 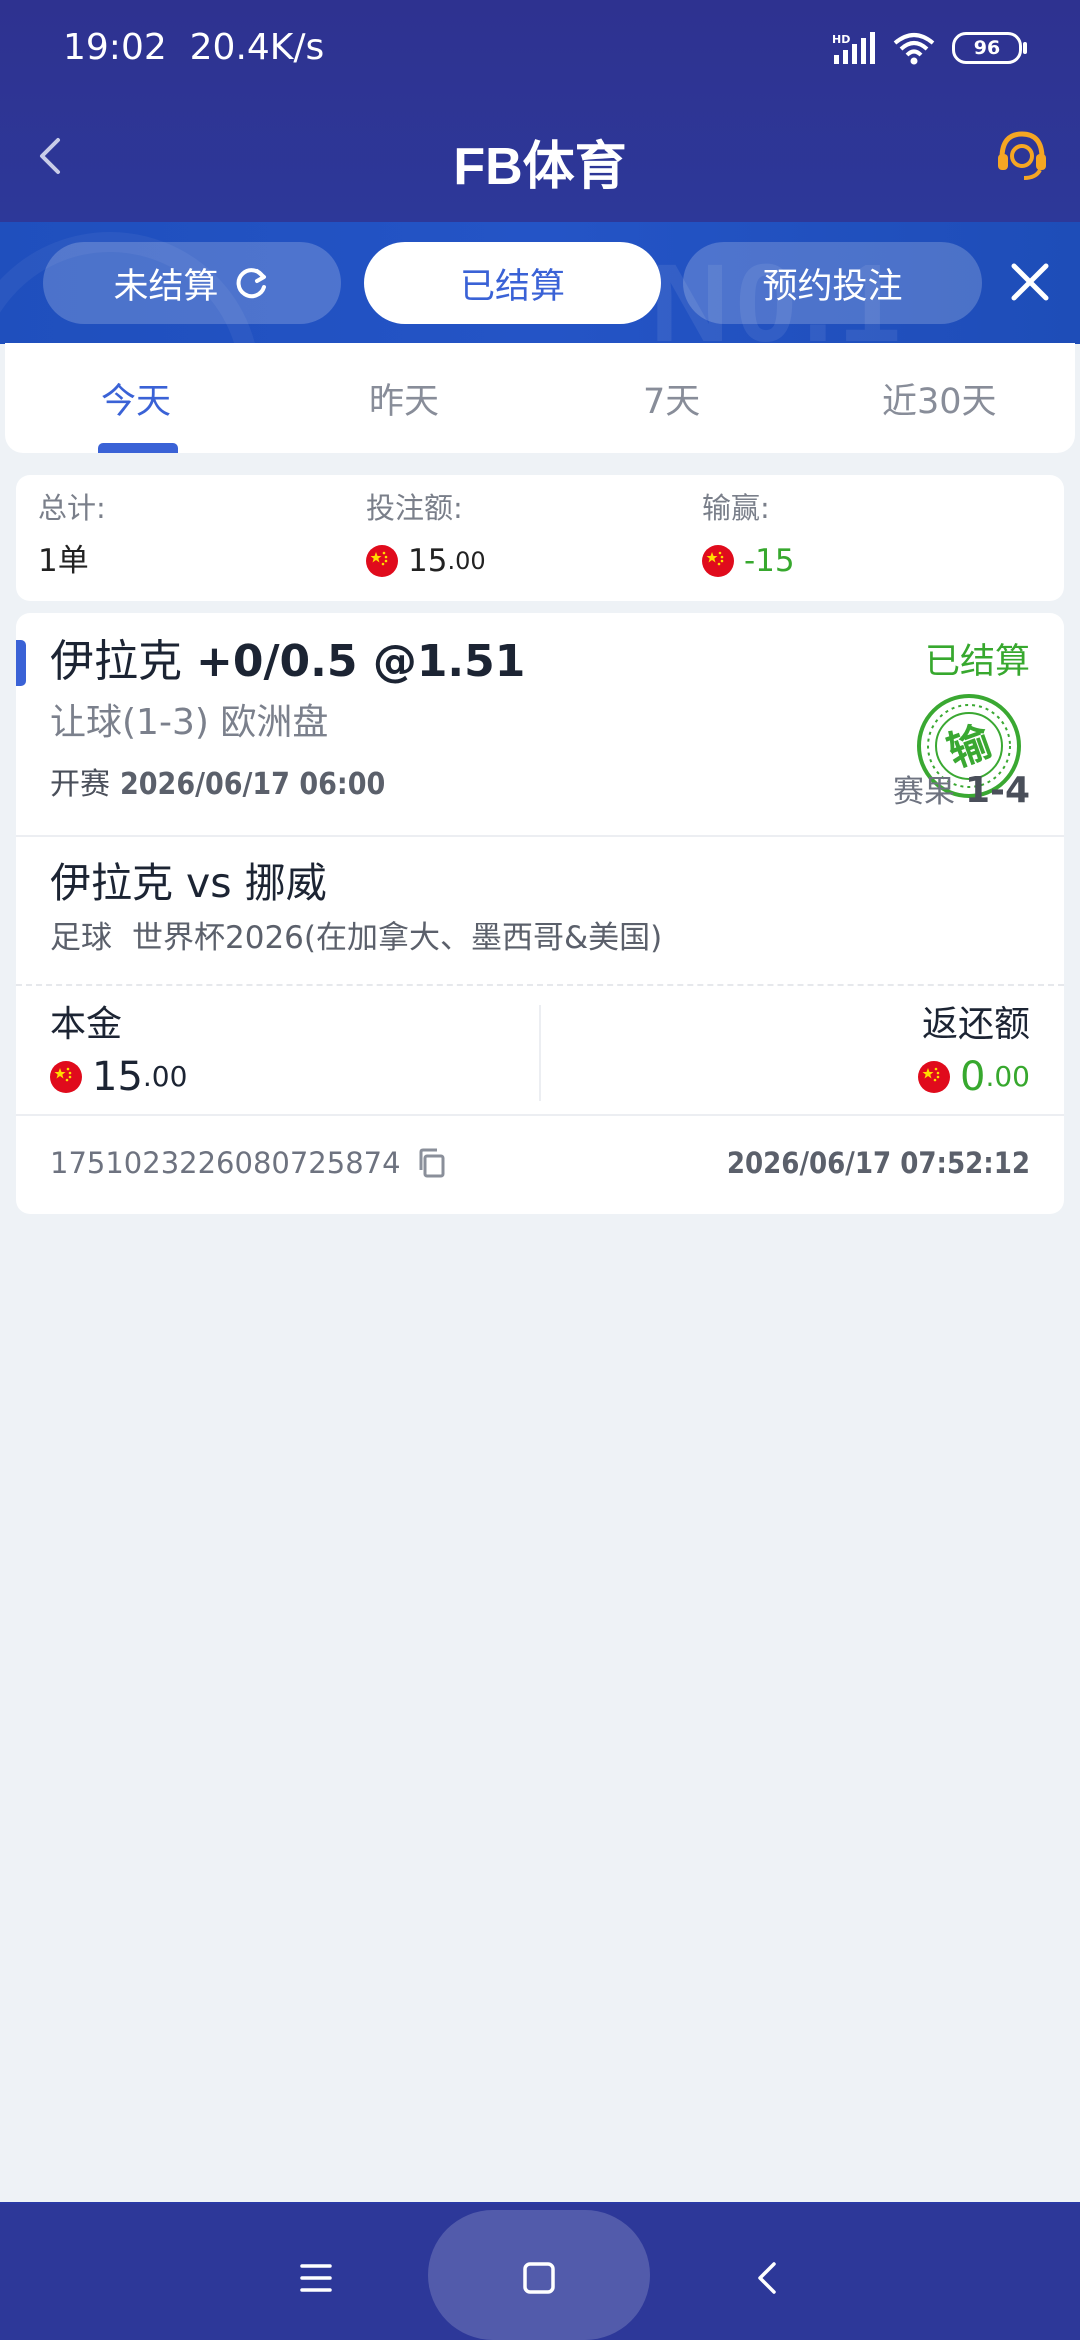 I want to click on bet-status-segment-bar: N0.1 未结算 已结算 预约投注, so click(x=540, y=283).